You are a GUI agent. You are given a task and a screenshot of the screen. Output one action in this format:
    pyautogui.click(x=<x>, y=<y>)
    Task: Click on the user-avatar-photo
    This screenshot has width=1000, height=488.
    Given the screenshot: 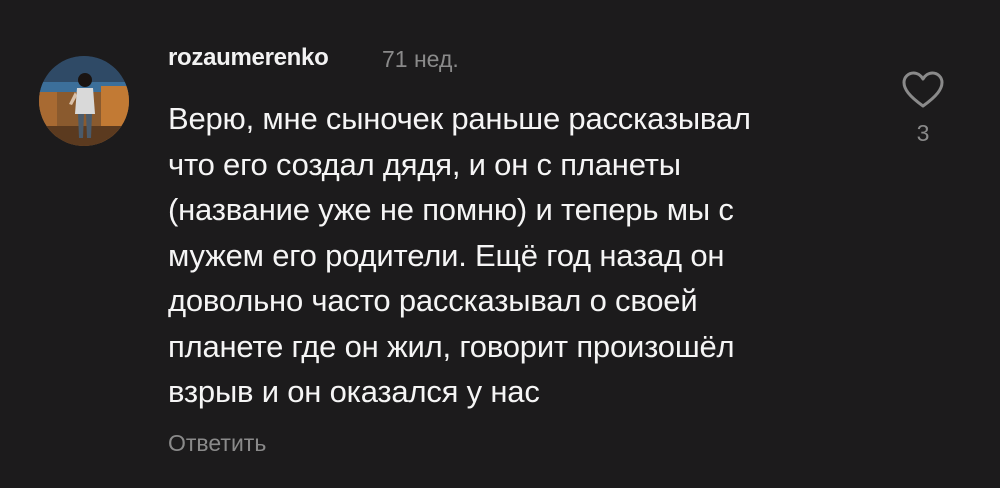 What is the action you would take?
    pyautogui.click(x=84, y=101)
    